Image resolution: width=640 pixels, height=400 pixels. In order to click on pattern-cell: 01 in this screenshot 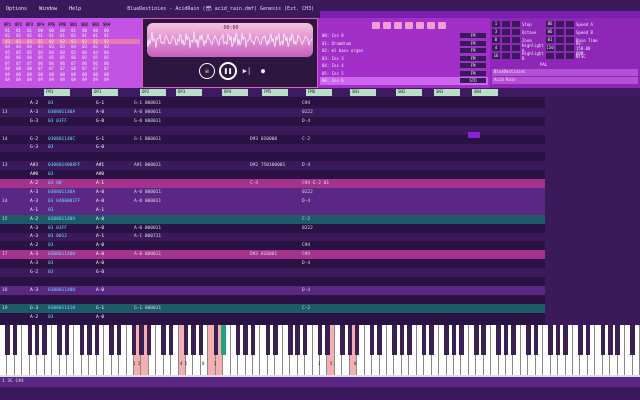, I will do `click(18, 30)`.